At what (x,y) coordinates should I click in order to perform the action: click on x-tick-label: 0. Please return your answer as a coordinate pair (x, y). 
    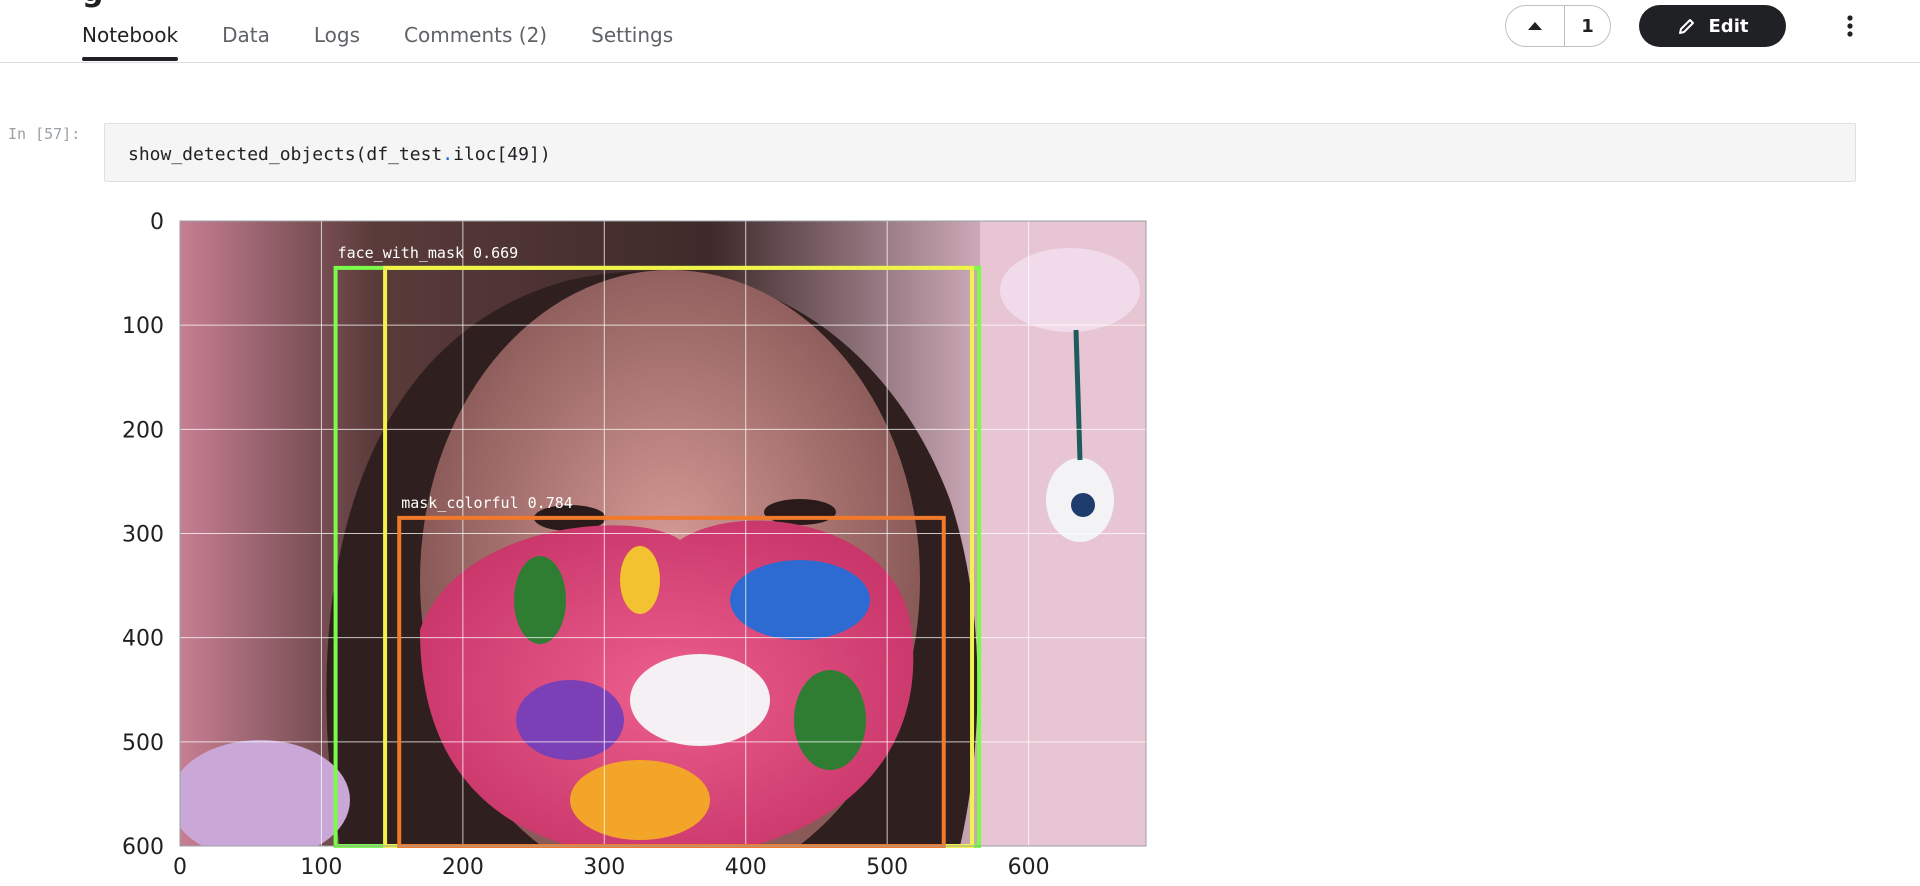
    Looking at the image, I should click on (180, 867).